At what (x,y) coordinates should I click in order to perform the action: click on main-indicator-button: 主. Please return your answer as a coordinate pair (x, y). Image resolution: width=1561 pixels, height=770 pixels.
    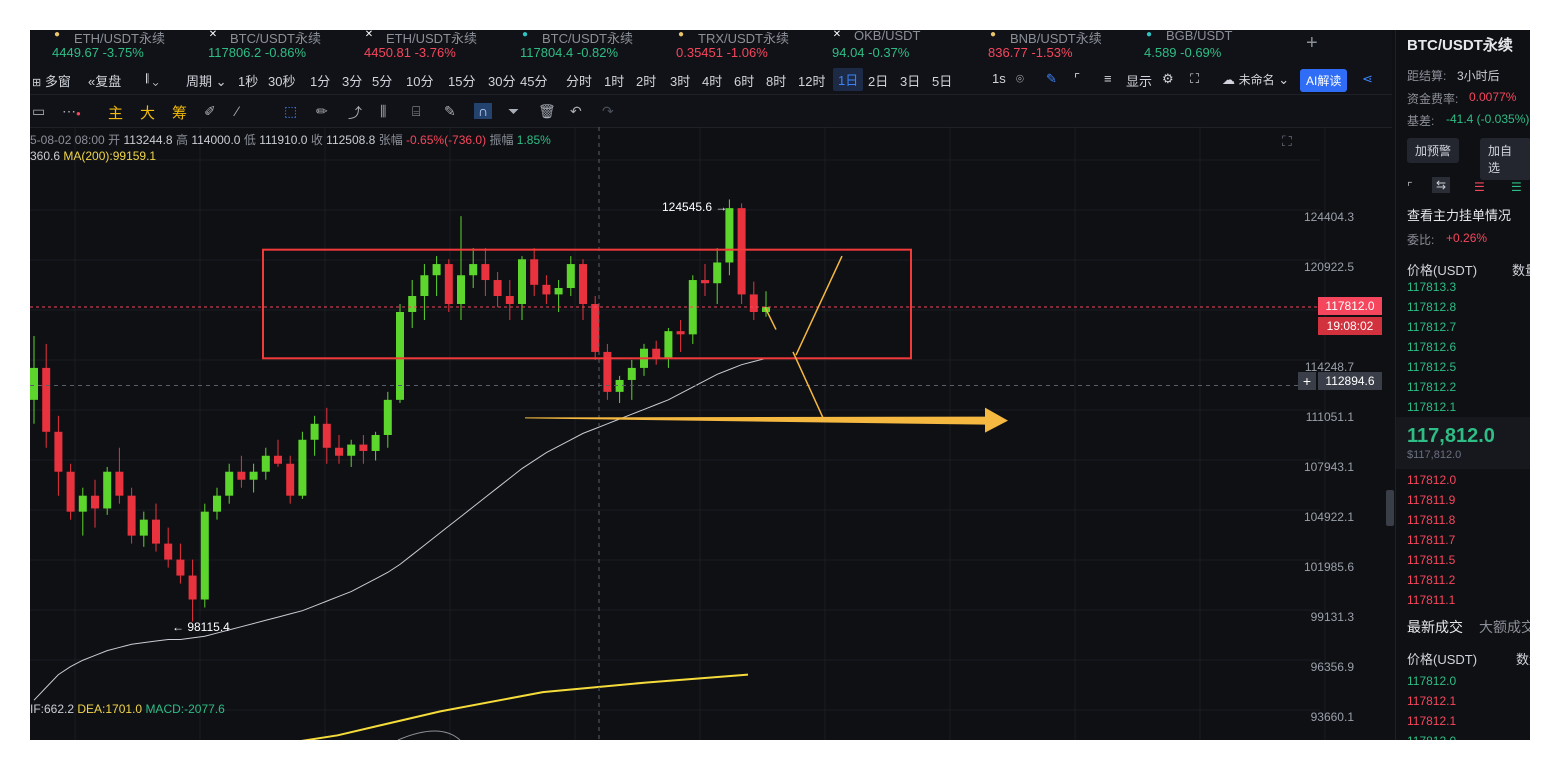
    Looking at the image, I should click on (115, 112).